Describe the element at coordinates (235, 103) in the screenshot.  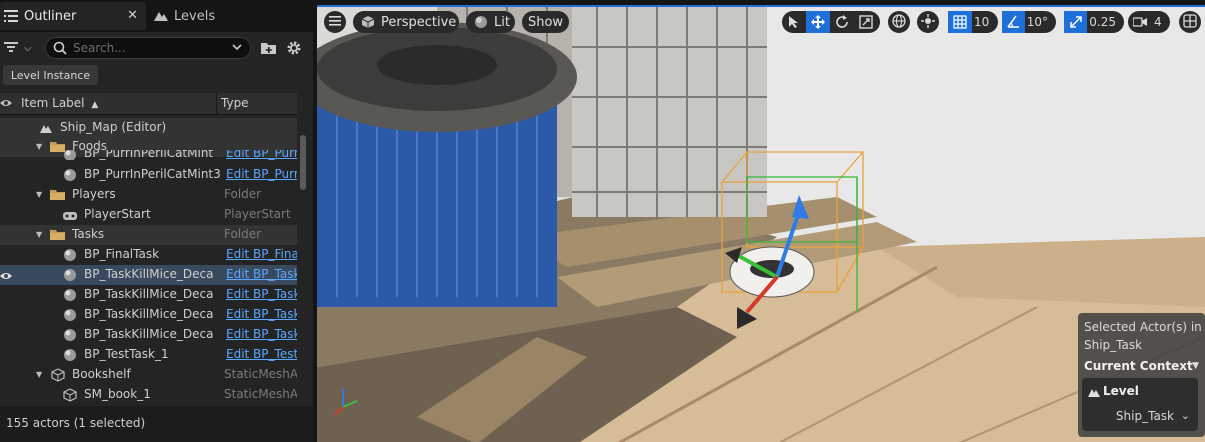
I see `type-column-header: Type` at that location.